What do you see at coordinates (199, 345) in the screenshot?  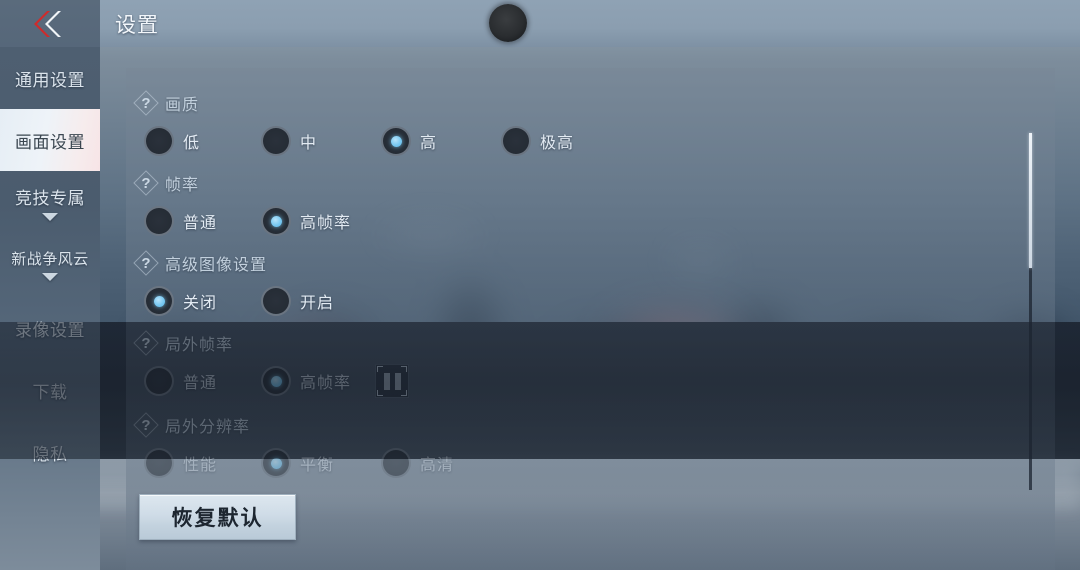 I see `setting-group-title: 局外帧率` at bounding box center [199, 345].